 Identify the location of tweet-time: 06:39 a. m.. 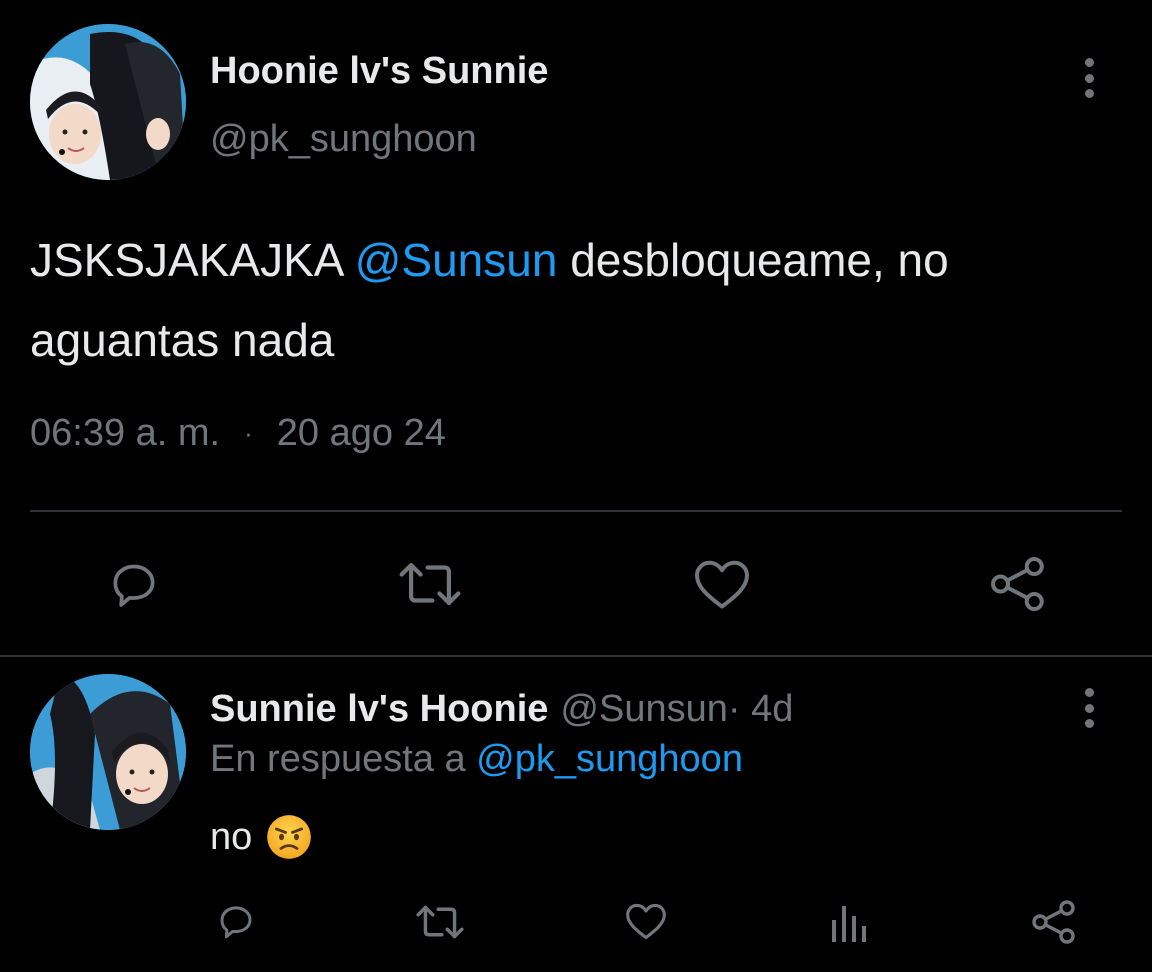
(125, 433).